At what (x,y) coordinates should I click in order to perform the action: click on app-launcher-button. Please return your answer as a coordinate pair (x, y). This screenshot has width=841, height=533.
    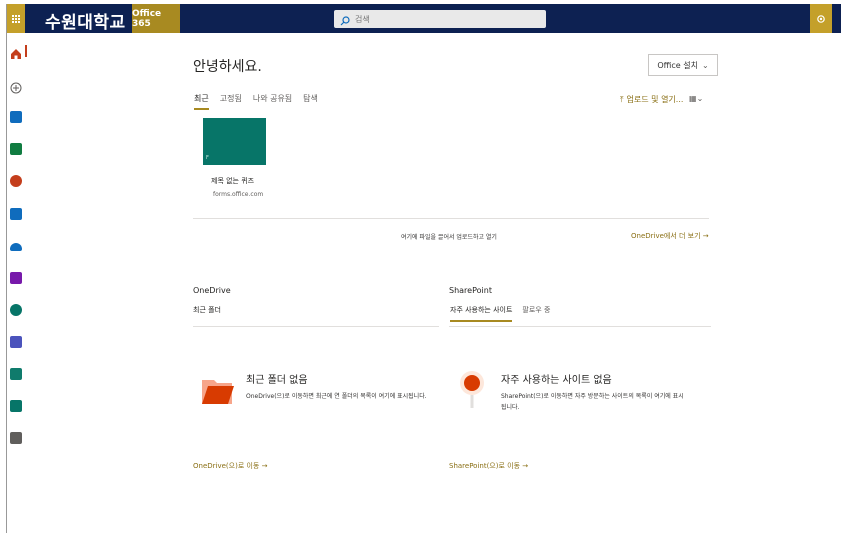
    Looking at the image, I should click on (16, 18).